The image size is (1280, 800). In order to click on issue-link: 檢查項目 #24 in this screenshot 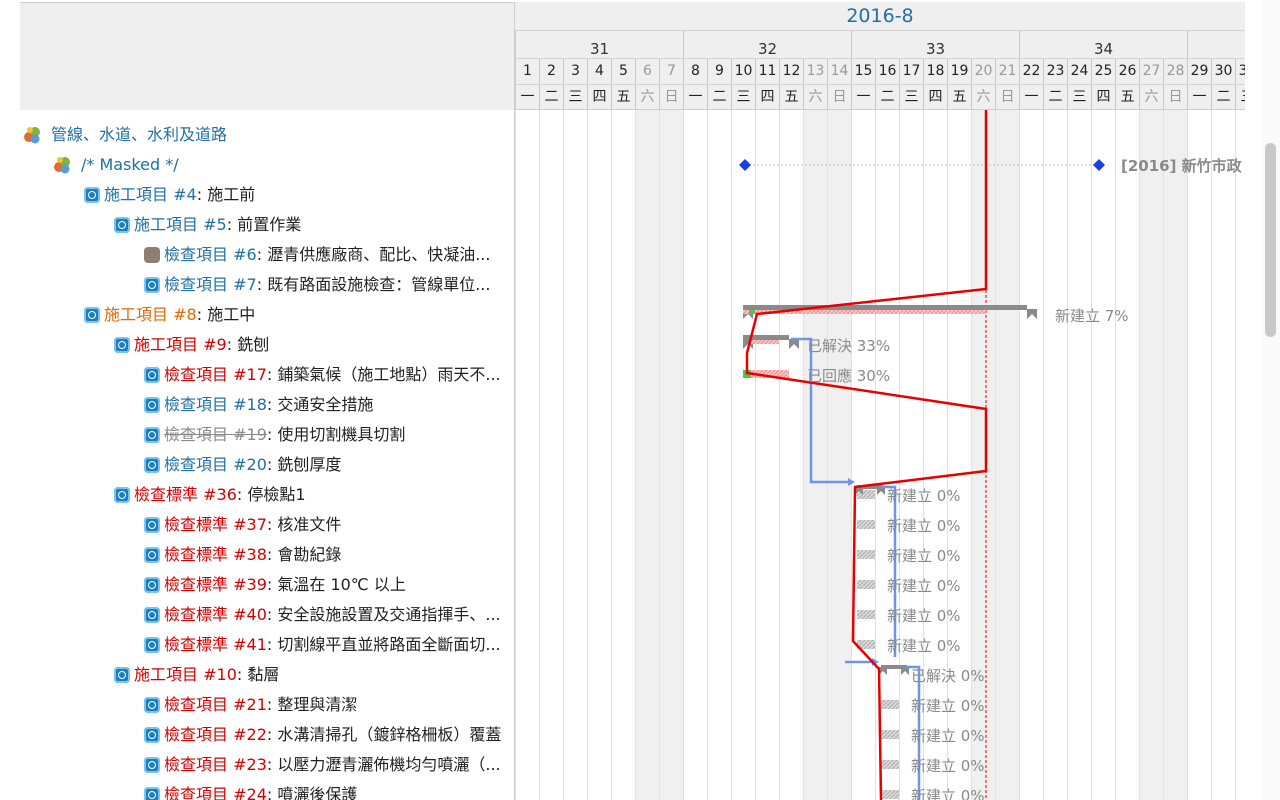, I will do `click(215, 792)`.